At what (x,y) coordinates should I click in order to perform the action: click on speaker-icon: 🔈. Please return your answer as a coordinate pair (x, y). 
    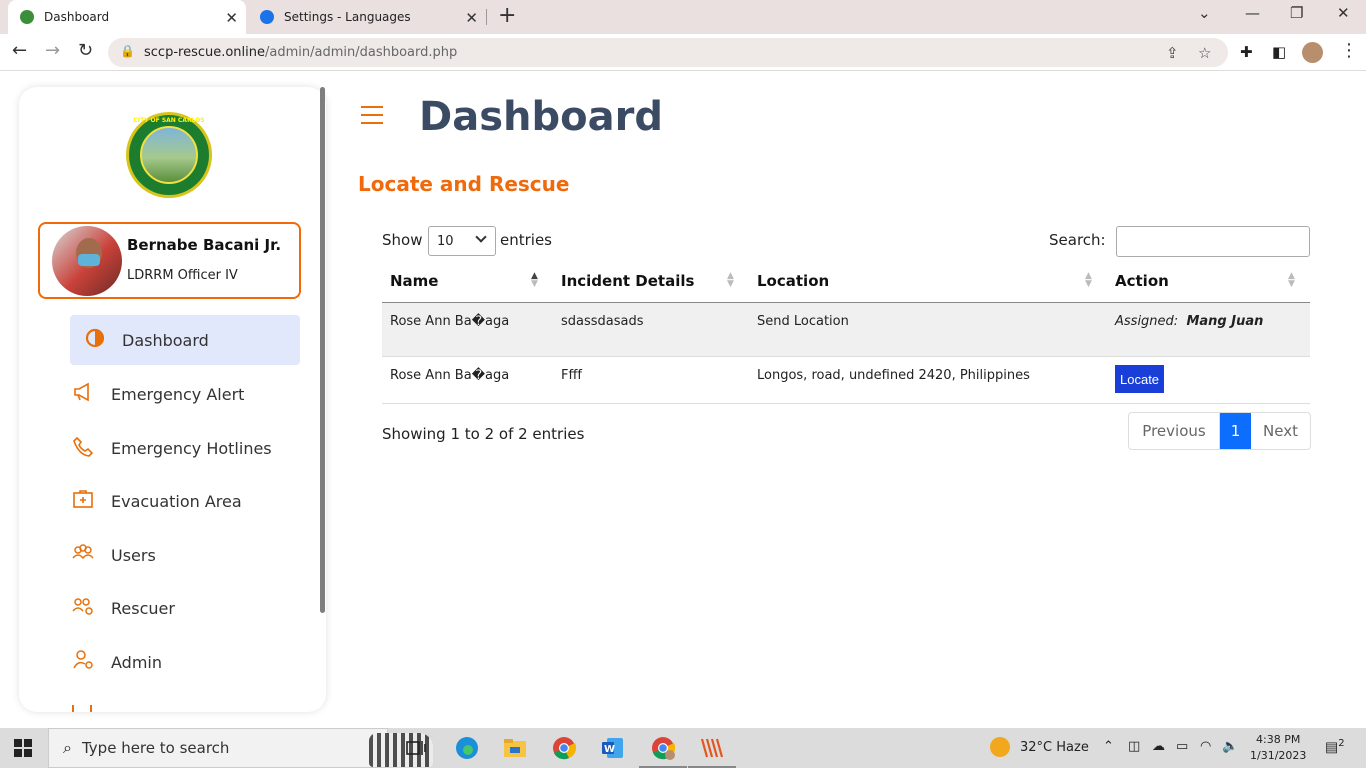
    Looking at the image, I should click on (1230, 746).